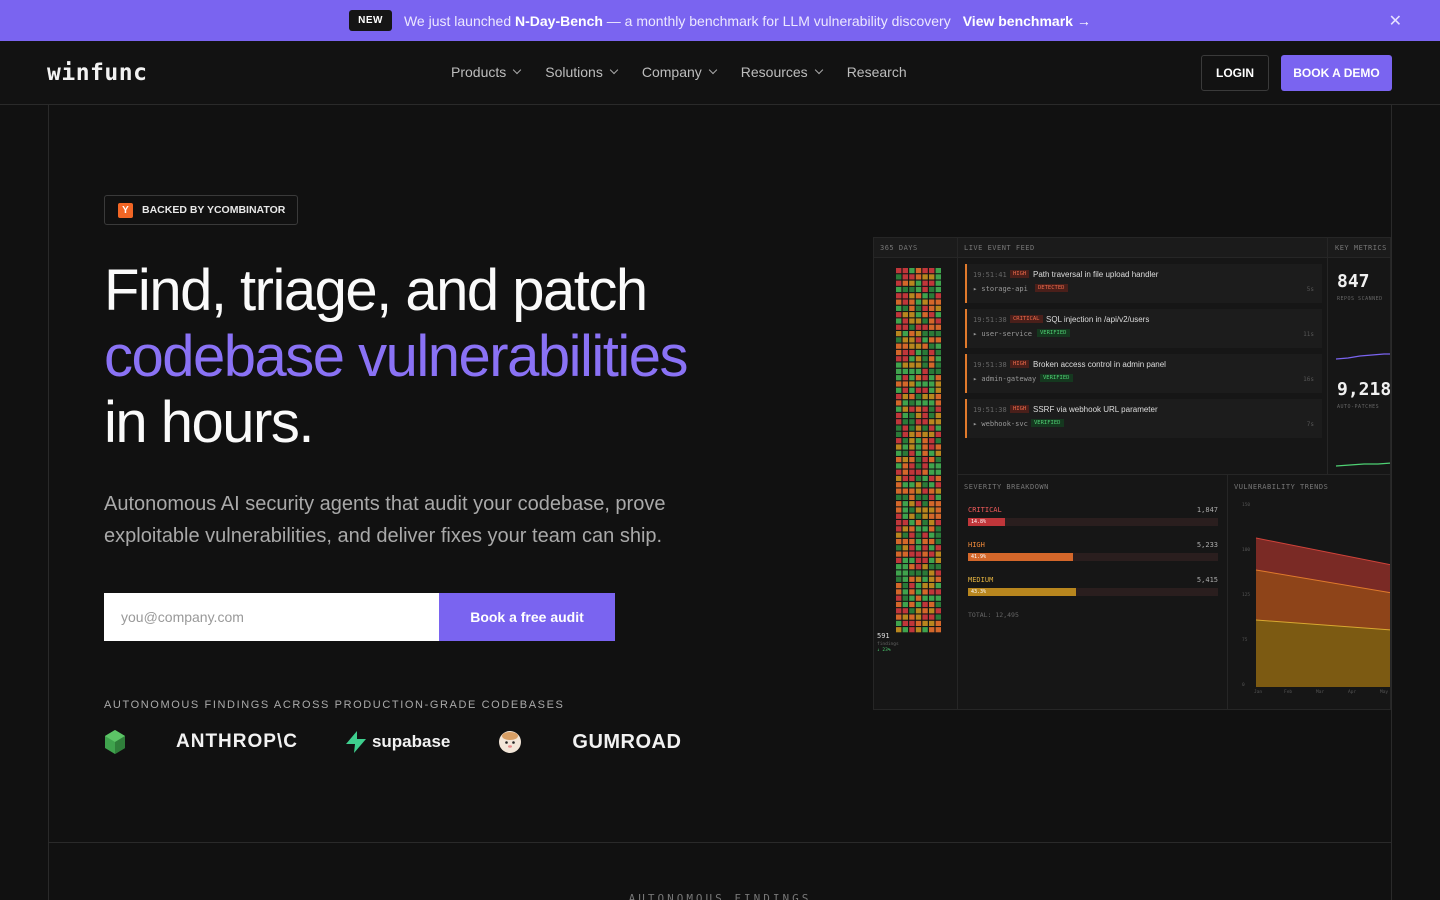 This screenshot has width=1440, height=900. I want to click on close-icon: ✕, so click(1395, 21).